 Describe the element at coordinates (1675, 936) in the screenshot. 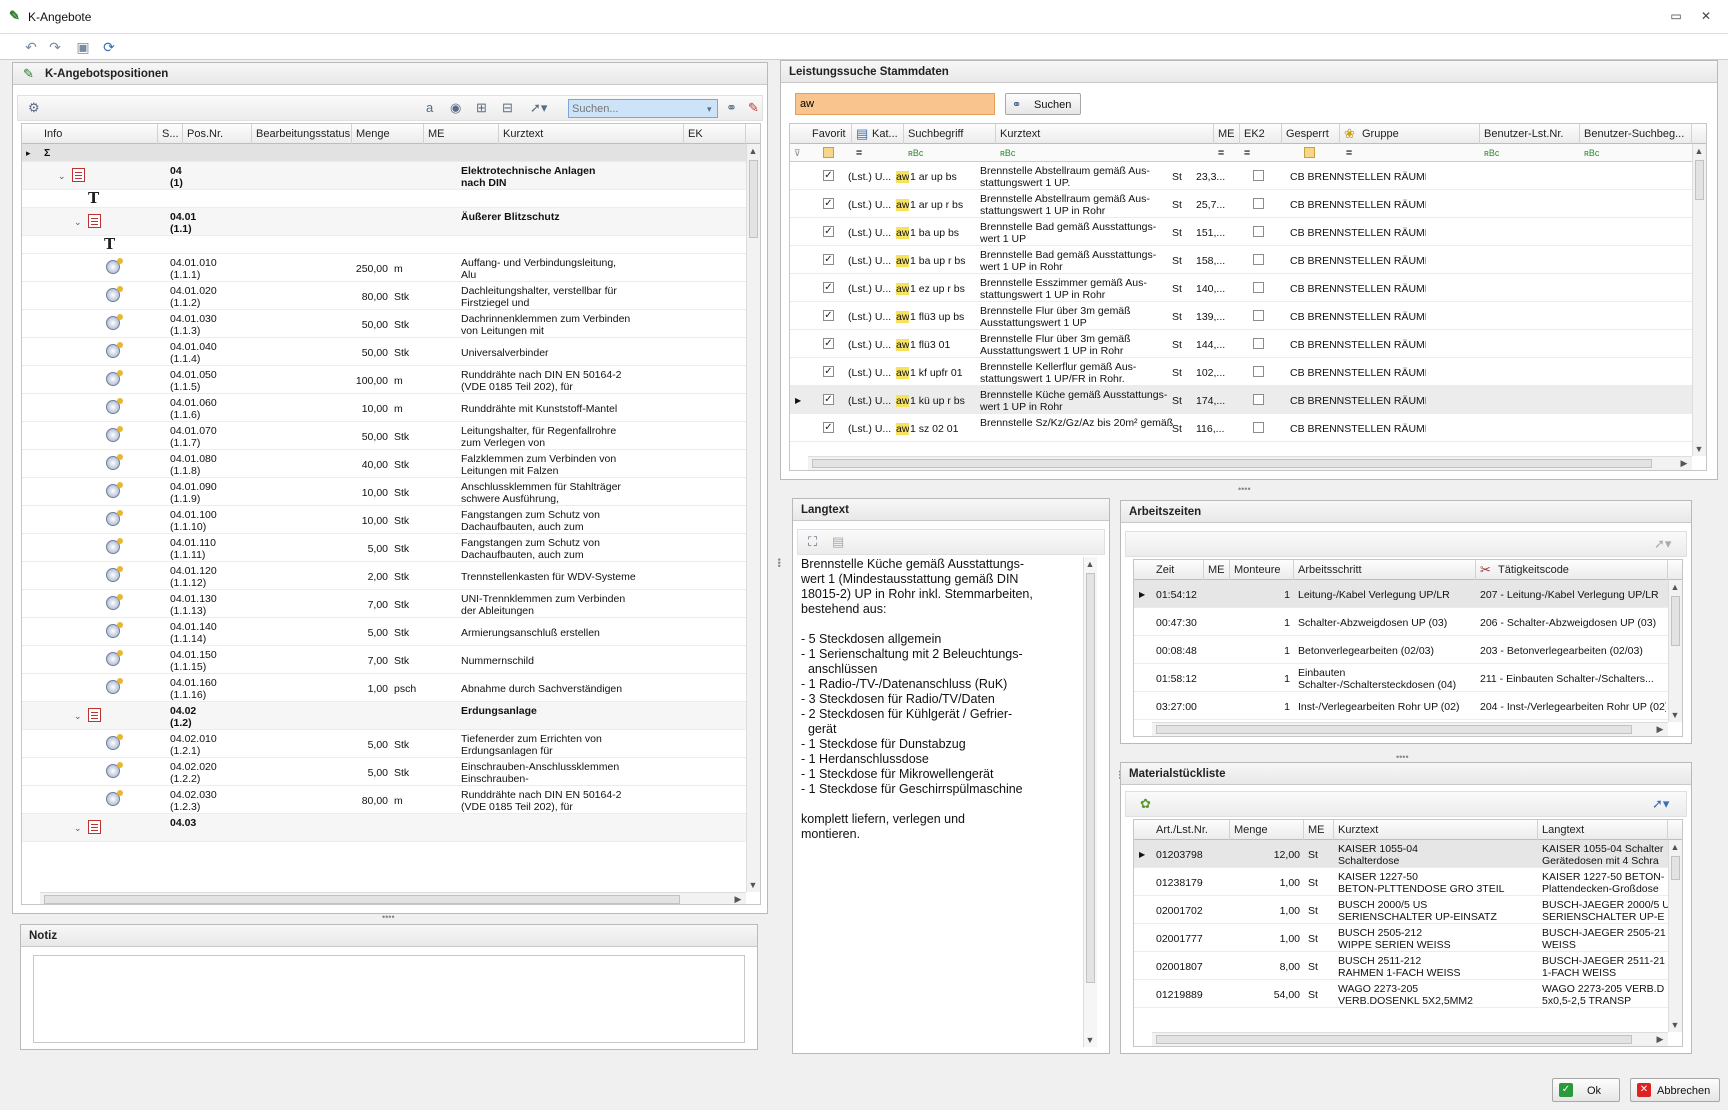

I see `material-vscrollbar: ▲ ▼` at that location.